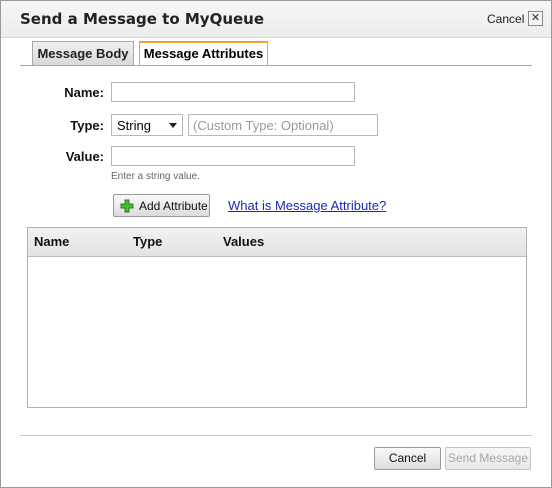  I want to click on value-hint: Enter a string value., so click(155, 176).